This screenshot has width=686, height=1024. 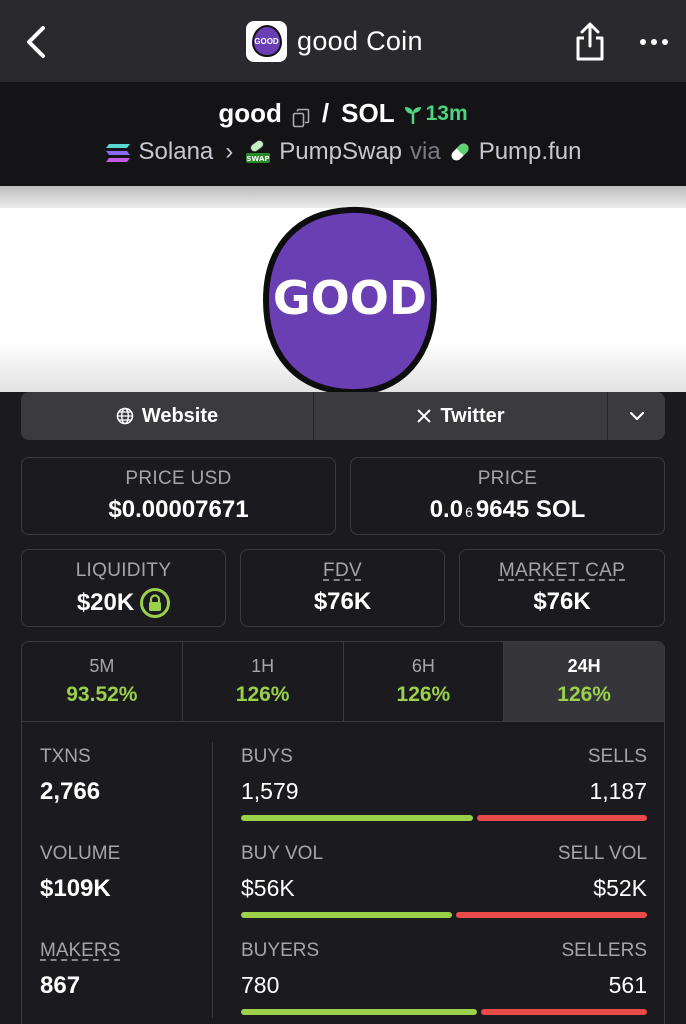 I want to click on copy-icon, so click(x=301, y=117).